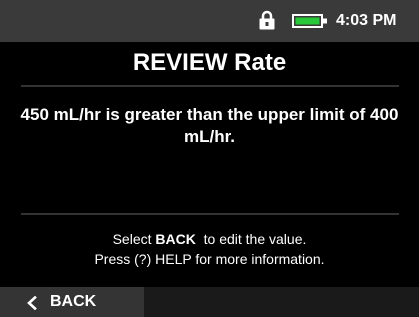 Image resolution: width=419 pixels, height=317 pixels. Describe the element at coordinates (209, 62) in the screenshot. I see `page-title: REVIEW Rate` at that location.